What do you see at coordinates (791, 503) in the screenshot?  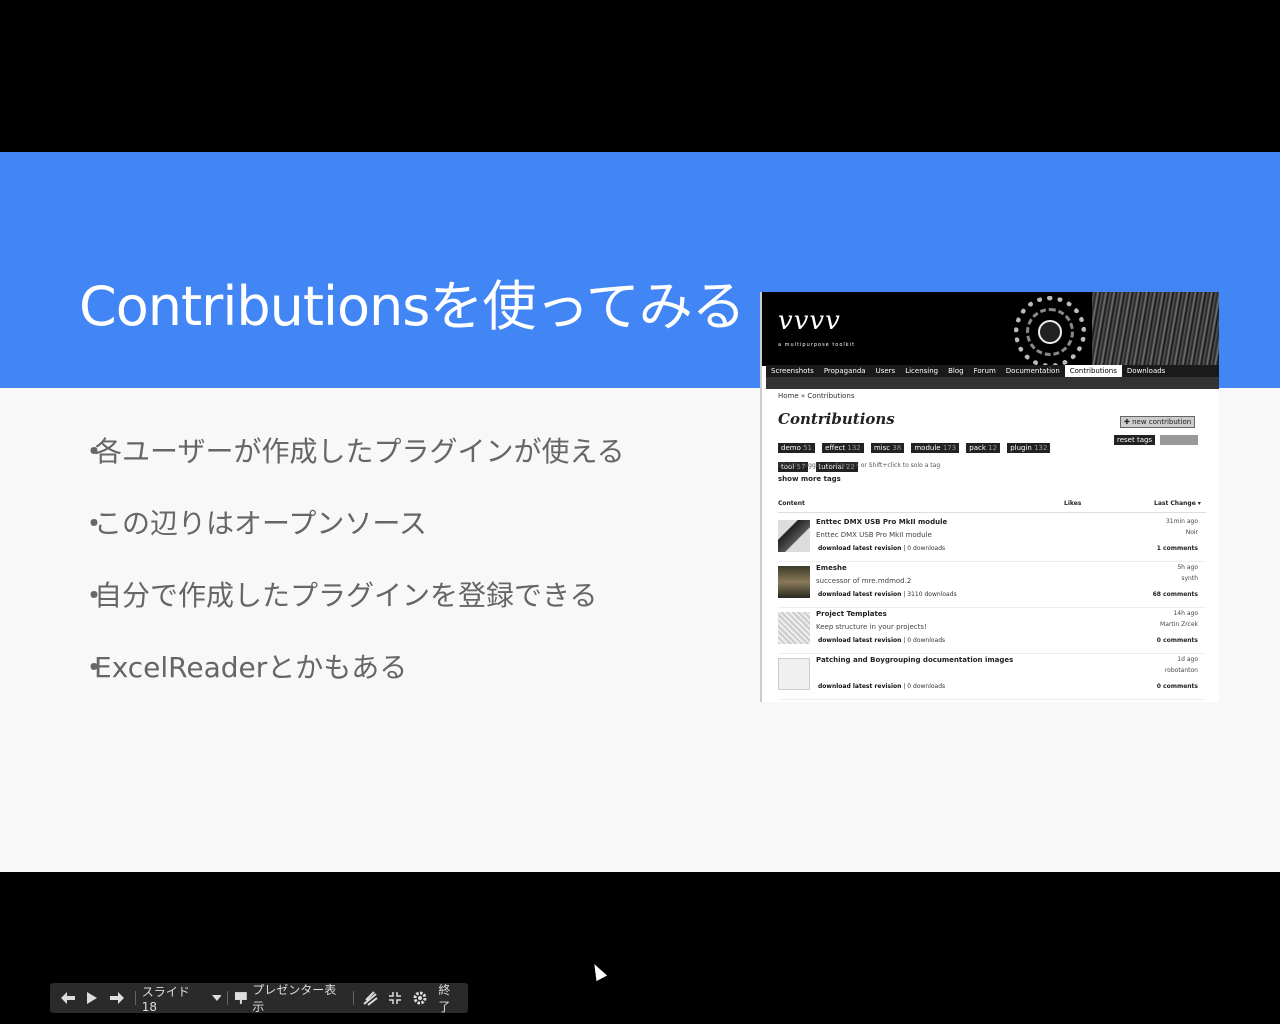 I see `column-content: Content` at bounding box center [791, 503].